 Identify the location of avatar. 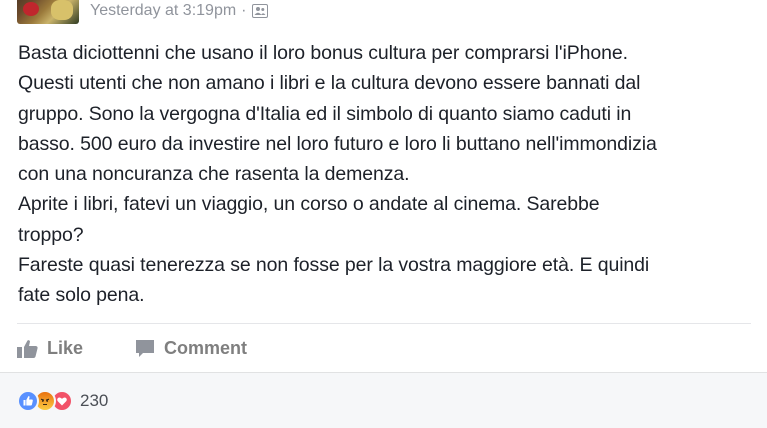
(48, 12).